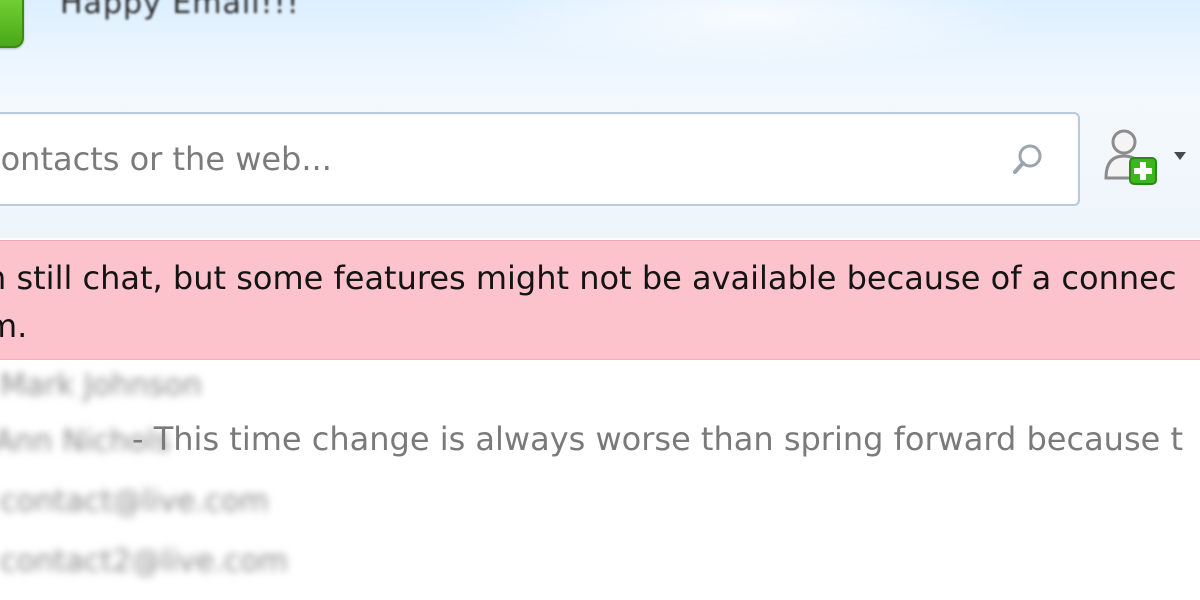 The height and width of the screenshot is (600, 1200). I want to click on search-icon, so click(1028, 160).